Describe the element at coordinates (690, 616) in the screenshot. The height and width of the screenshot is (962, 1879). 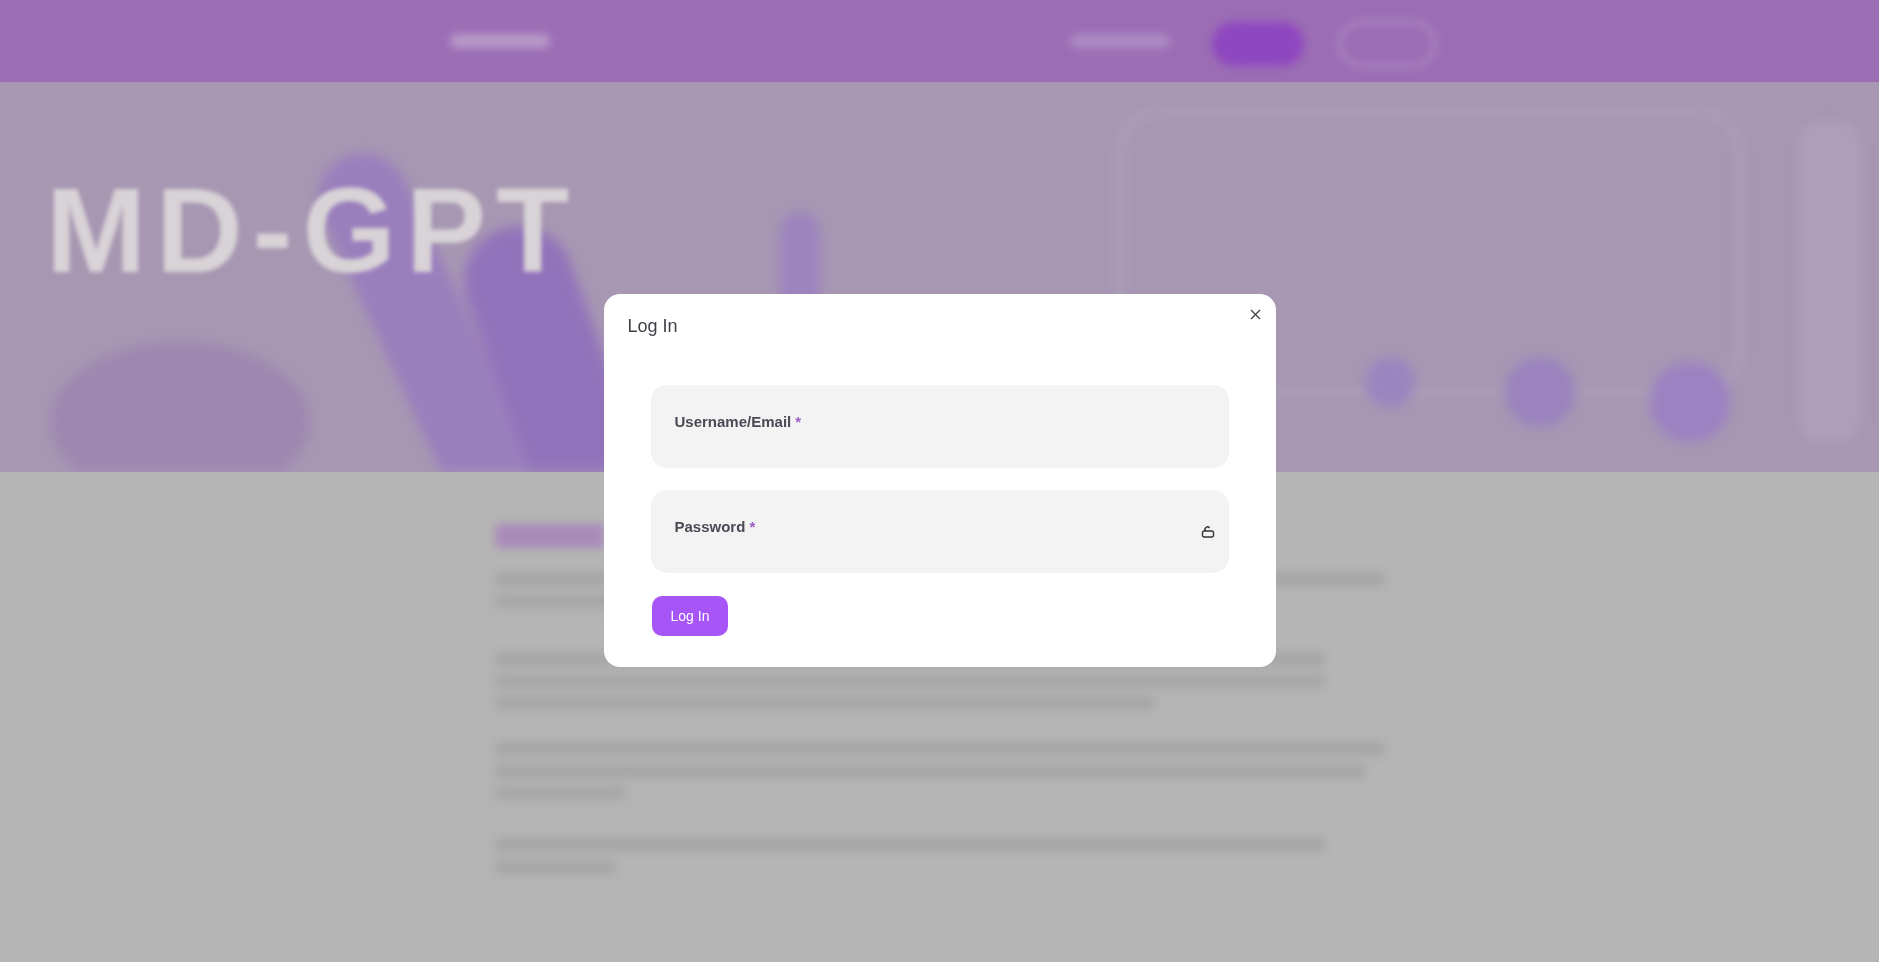
I see `login-button: Log In` at that location.